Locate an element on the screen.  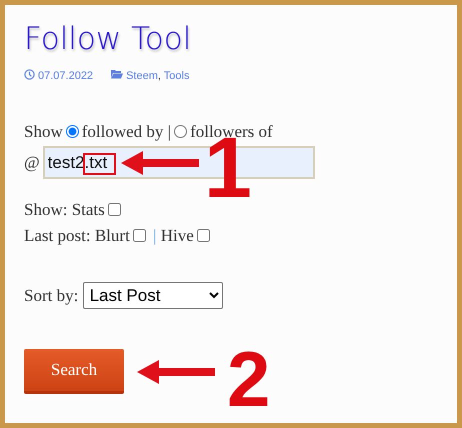
label-text: Sort by: is located at coordinates (52, 296).